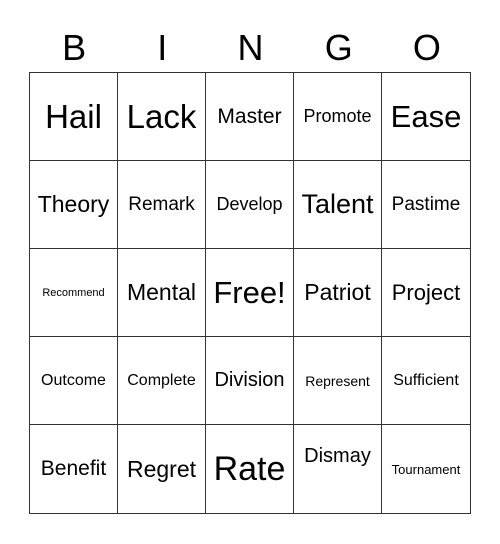 This screenshot has height=544, width=500. What do you see at coordinates (250, 205) in the screenshot?
I see `bingo-cell: Develop` at bounding box center [250, 205].